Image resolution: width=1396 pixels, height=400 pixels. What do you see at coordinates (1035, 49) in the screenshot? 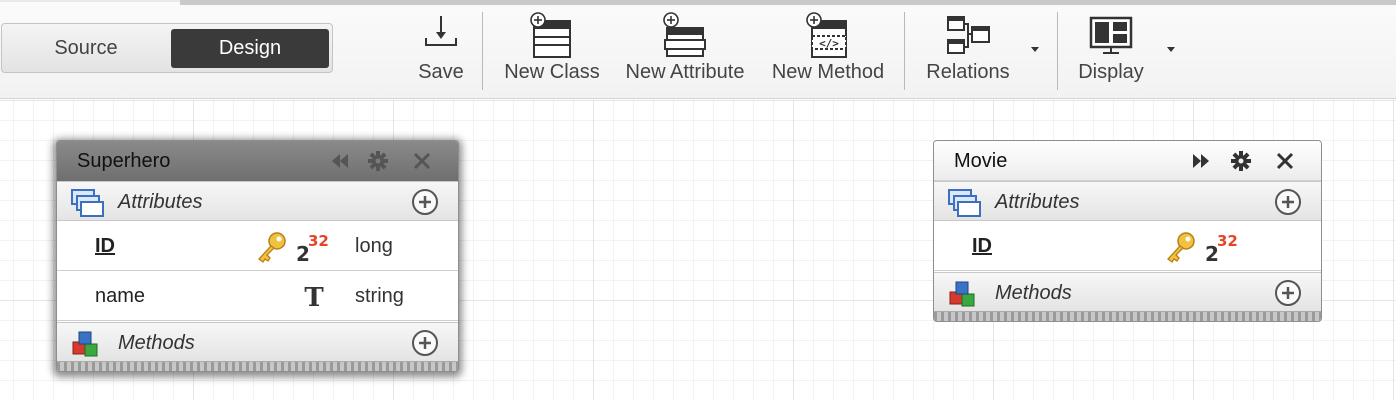
I see `relations-dropdown-icon` at bounding box center [1035, 49].